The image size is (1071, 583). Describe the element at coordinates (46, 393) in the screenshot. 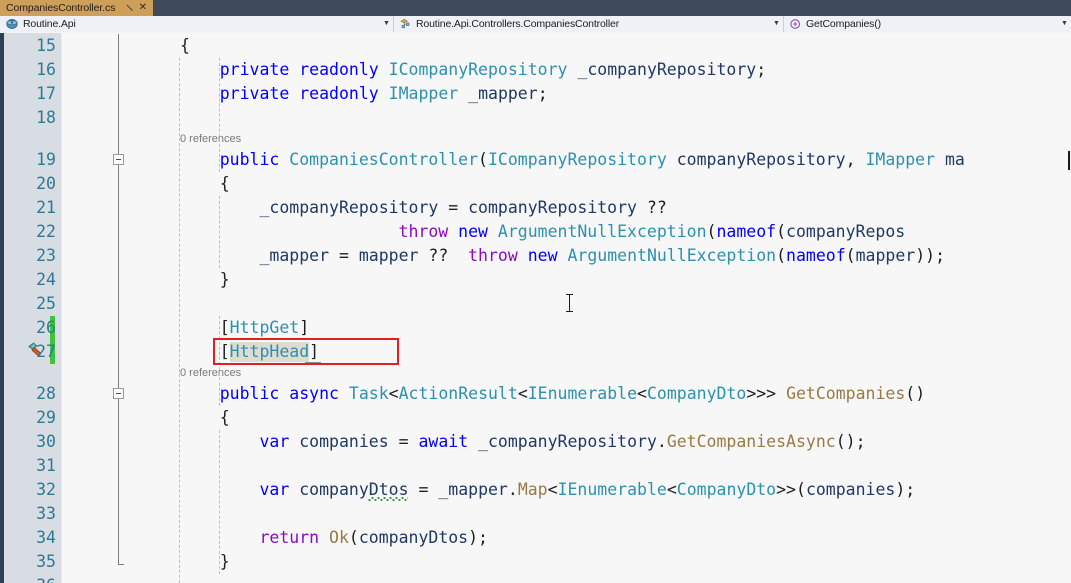

I see `line-number: 28` at that location.